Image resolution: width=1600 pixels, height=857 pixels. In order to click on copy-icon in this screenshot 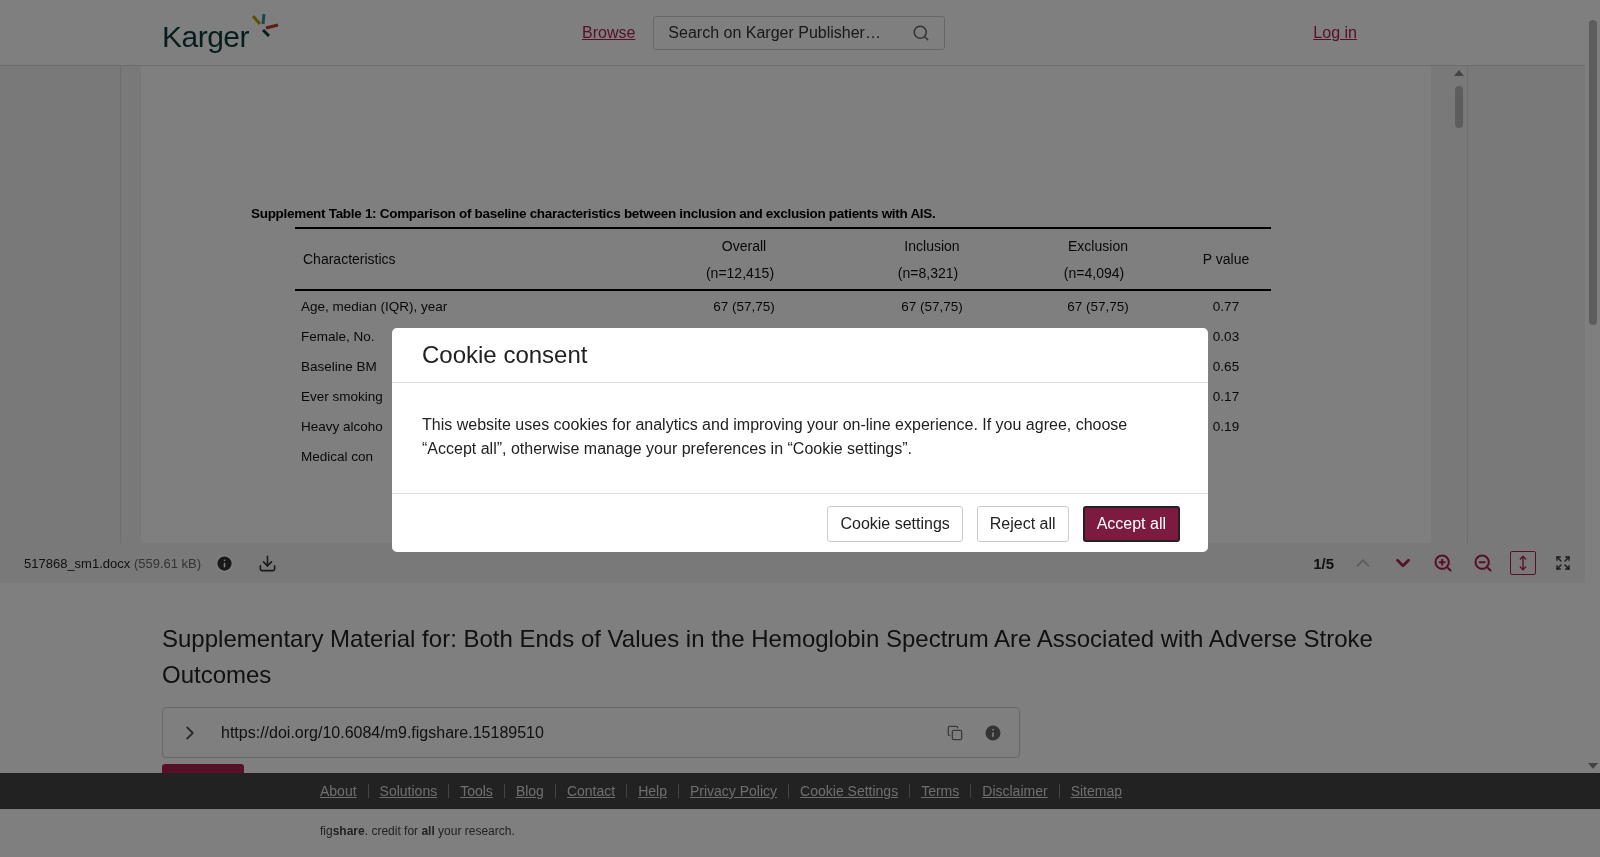, I will do `click(955, 732)`.